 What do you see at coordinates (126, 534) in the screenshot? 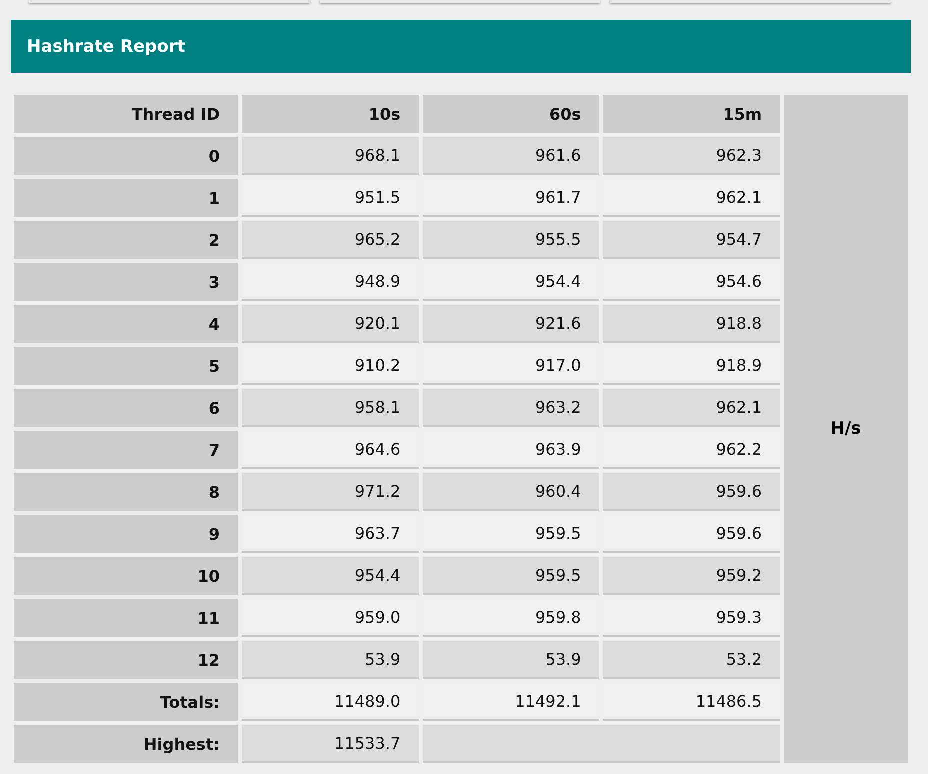
I see `row-label: 9` at bounding box center [126, 534].